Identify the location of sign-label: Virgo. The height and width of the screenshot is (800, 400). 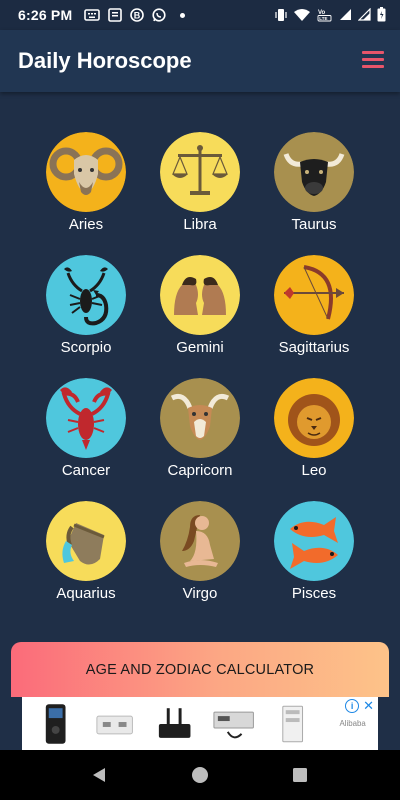
(200, 593).